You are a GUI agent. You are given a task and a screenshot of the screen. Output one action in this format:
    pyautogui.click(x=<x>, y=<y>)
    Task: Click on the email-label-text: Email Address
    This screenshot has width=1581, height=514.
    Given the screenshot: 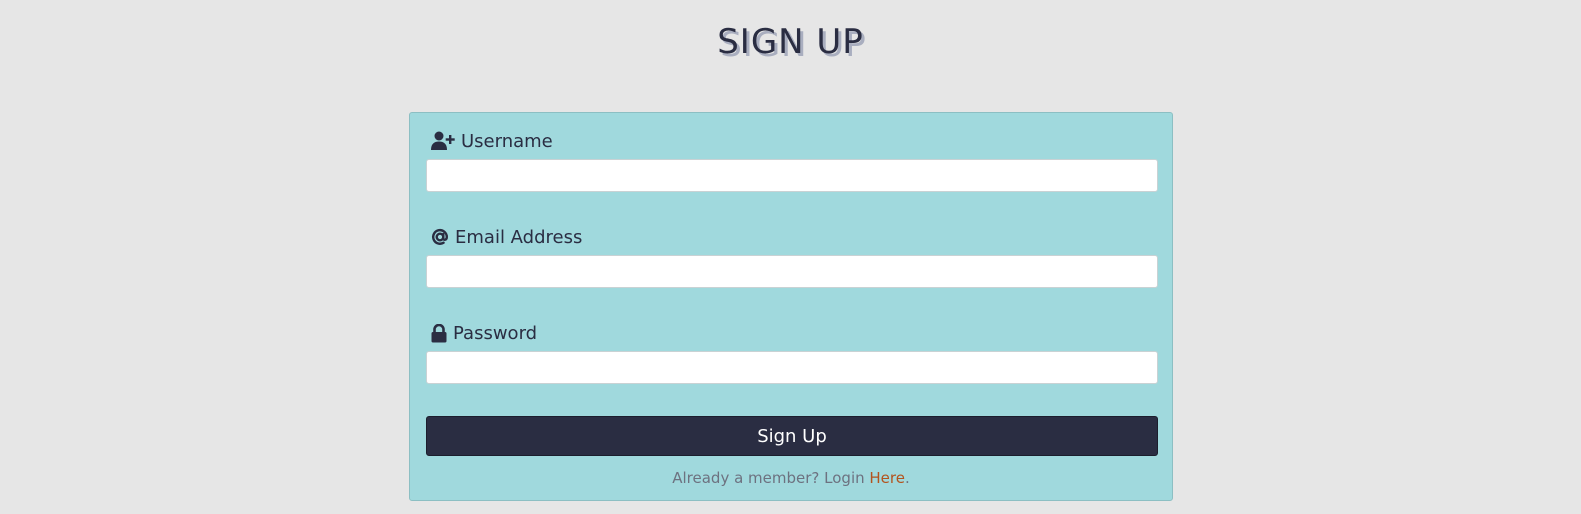 What is the action you would take?
    pyautogui.click(x=519, y=237)
    